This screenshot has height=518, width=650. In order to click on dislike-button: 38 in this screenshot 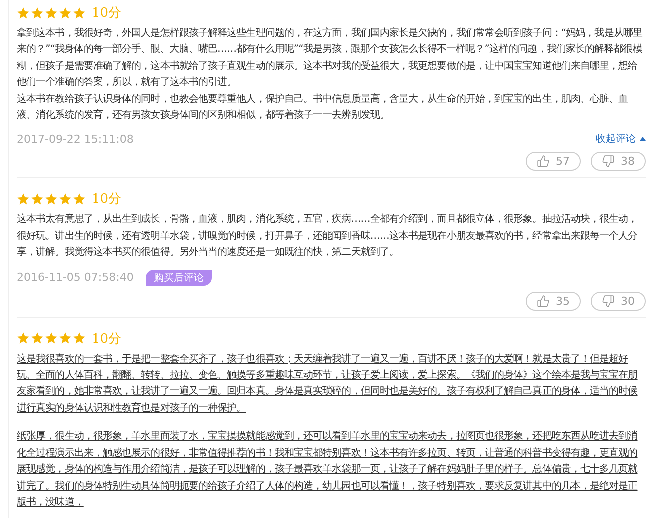, I will do `click(618, 162)`.